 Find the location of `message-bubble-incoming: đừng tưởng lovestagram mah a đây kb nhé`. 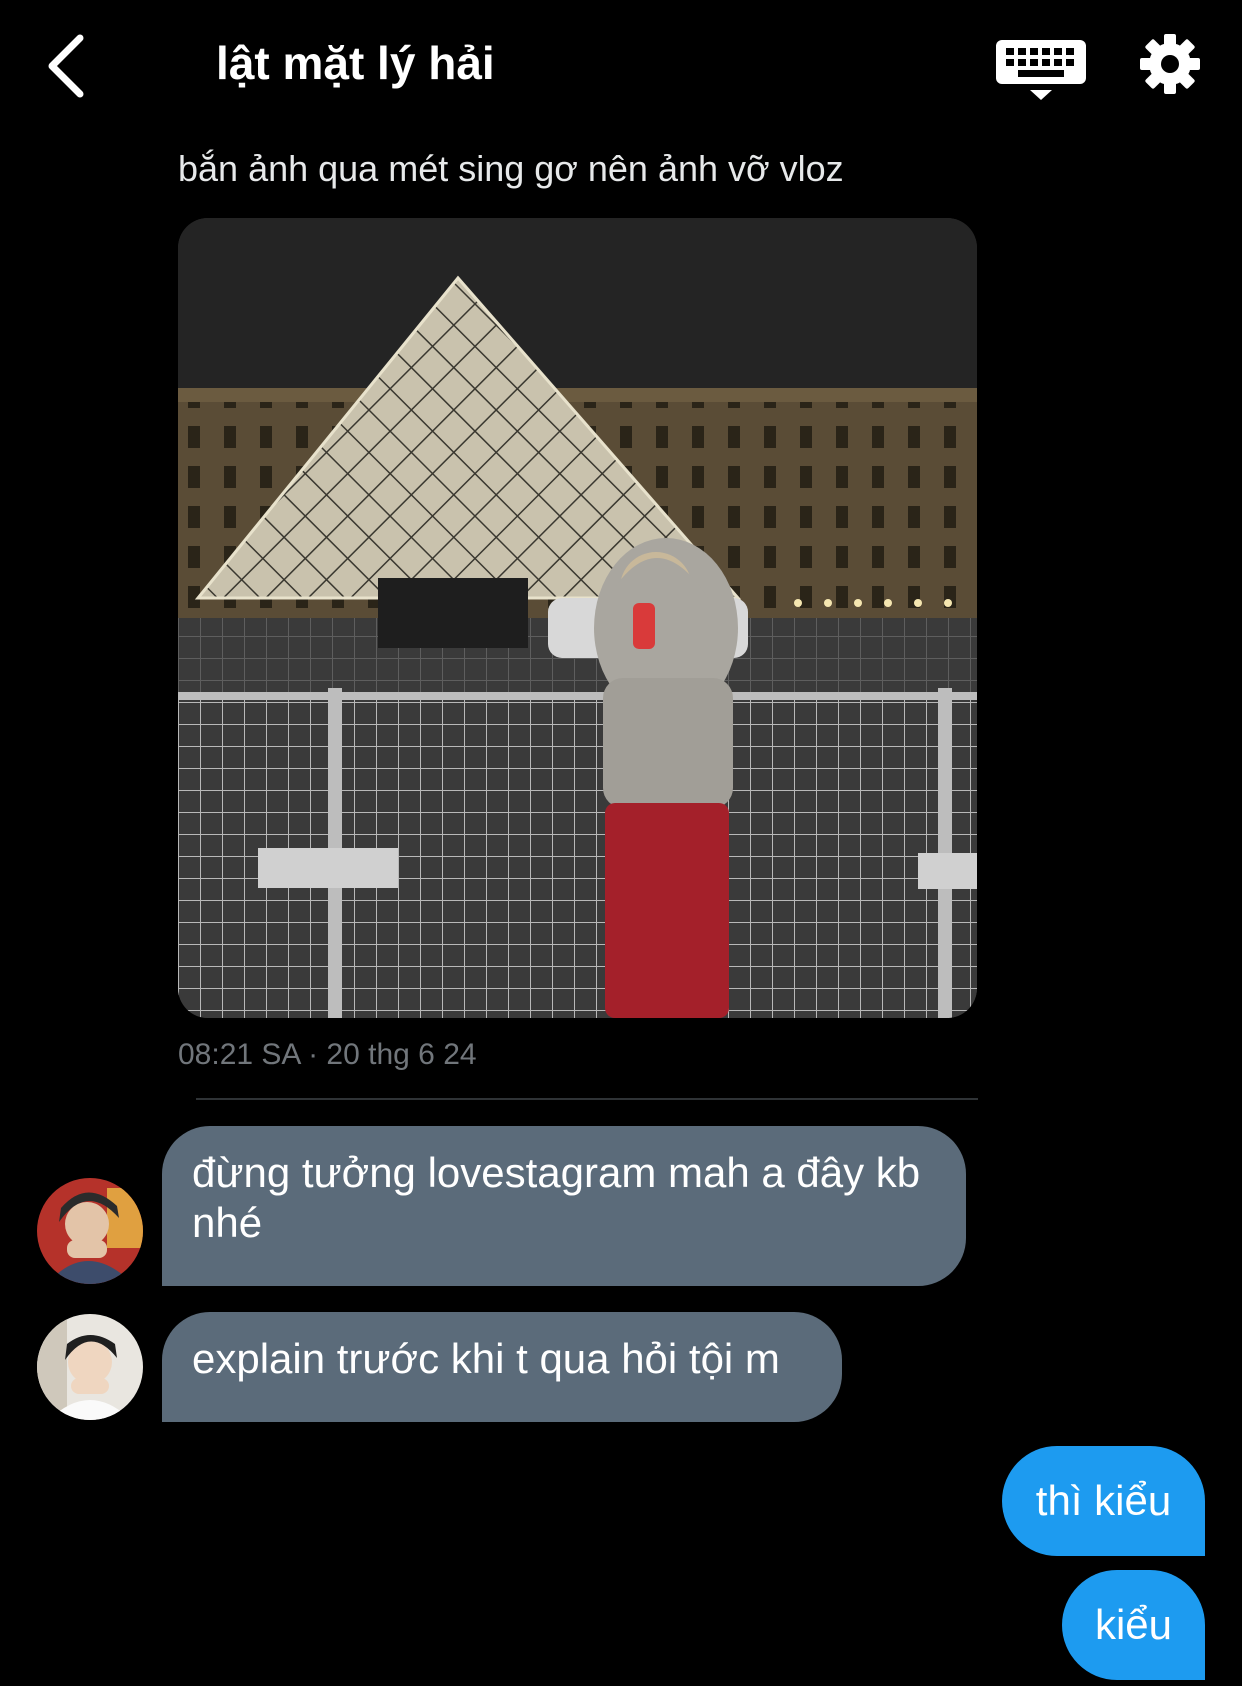

message-bubble-incoming: đừng tưởng lovestagram mah a đây kb nhé is located at coordinates (564, 1206).